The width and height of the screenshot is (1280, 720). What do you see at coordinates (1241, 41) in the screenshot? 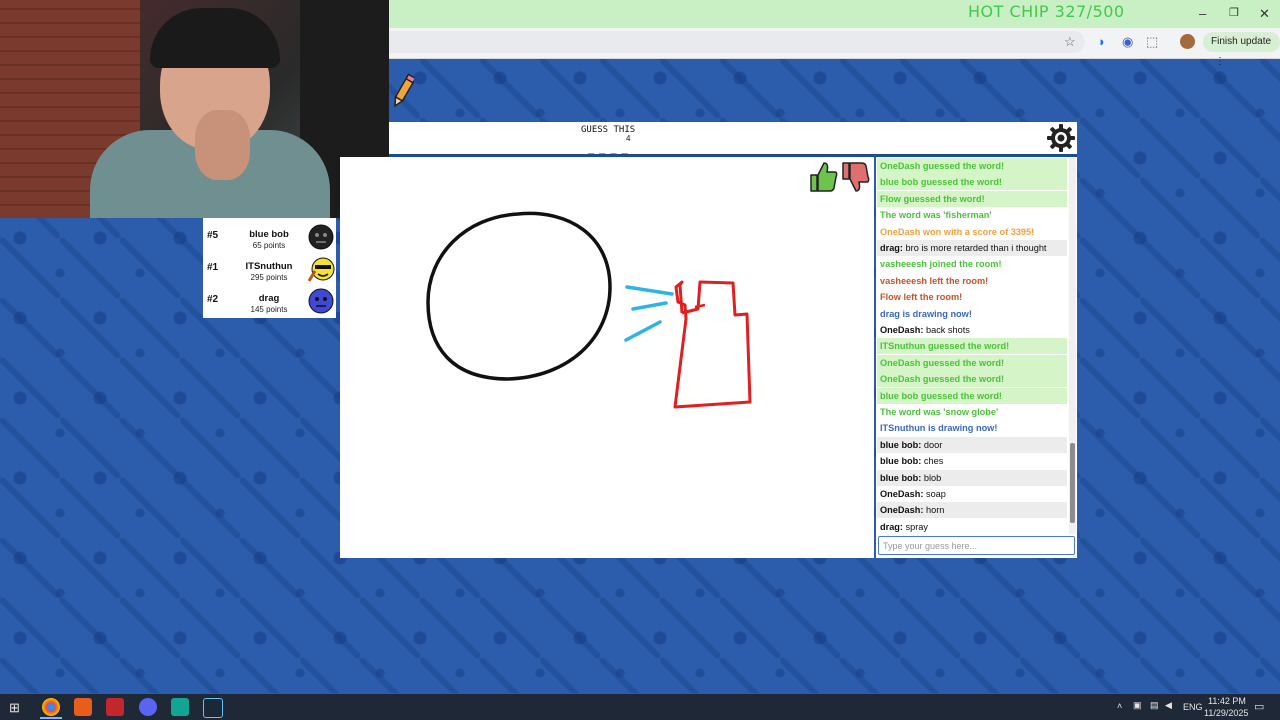
I see `finish-update-label: Finish update` at bounding box center [1241, 41].